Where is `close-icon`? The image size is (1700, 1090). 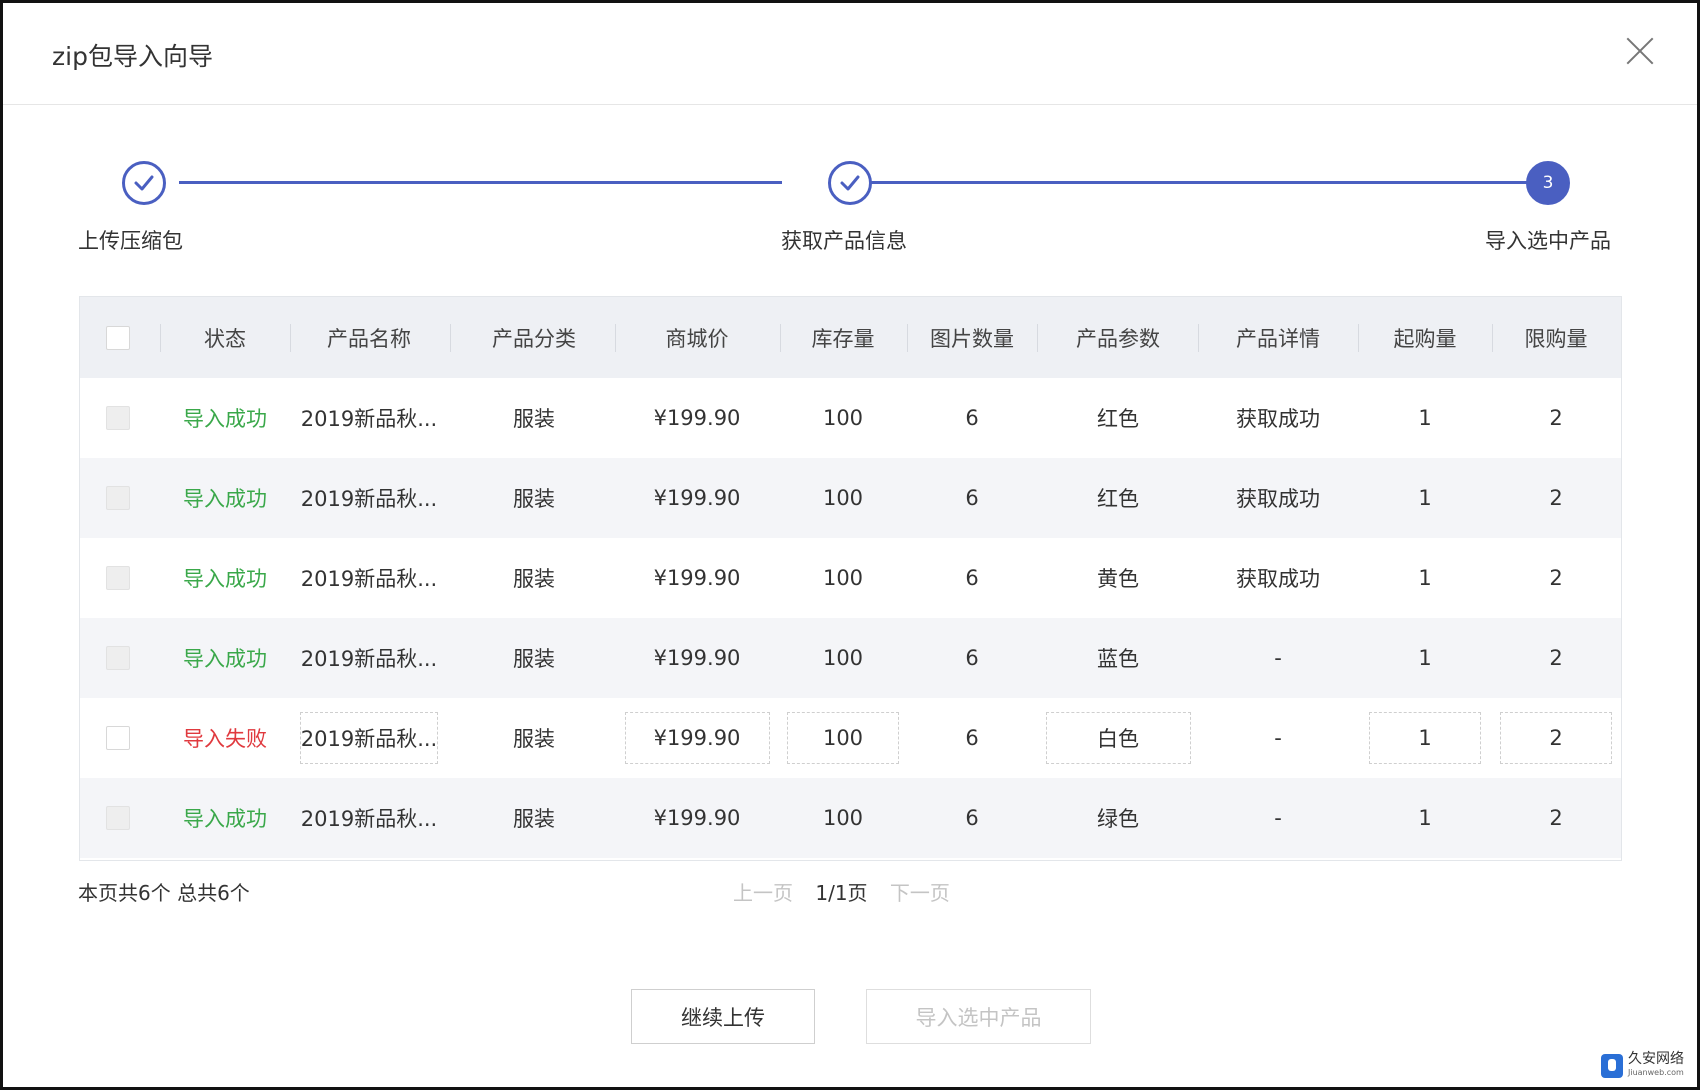 close-icon is located at coordinates (1640, 51).